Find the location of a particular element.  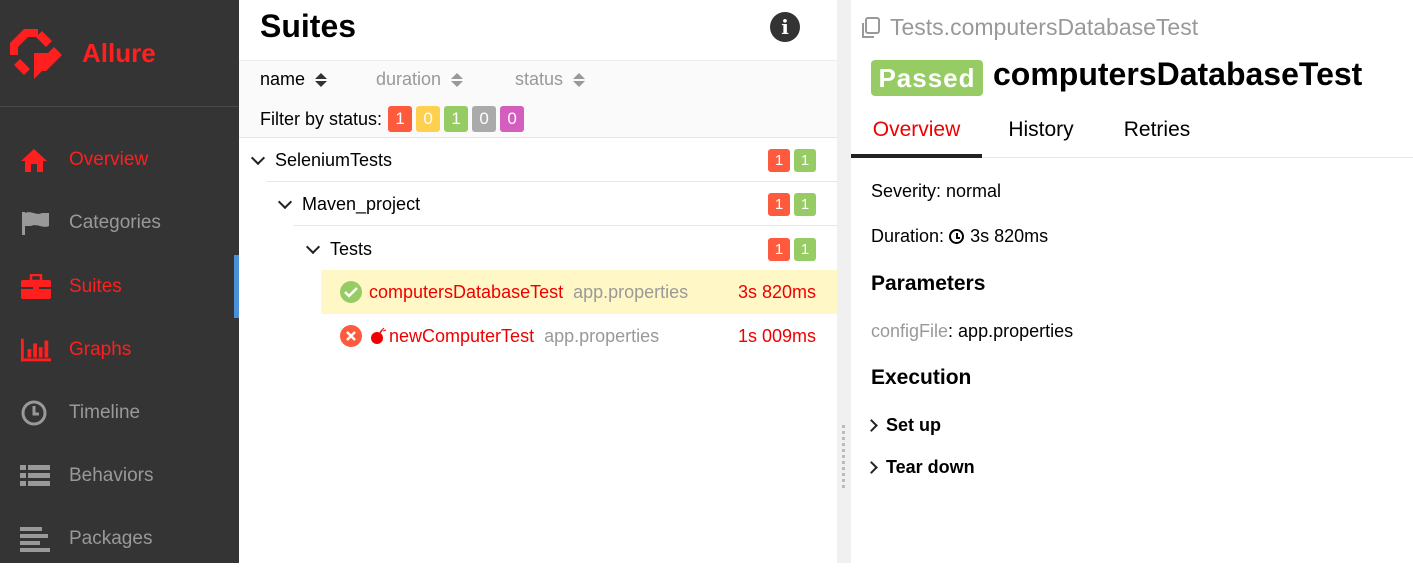

page-title: Suites is located at coordinates (308, 26).